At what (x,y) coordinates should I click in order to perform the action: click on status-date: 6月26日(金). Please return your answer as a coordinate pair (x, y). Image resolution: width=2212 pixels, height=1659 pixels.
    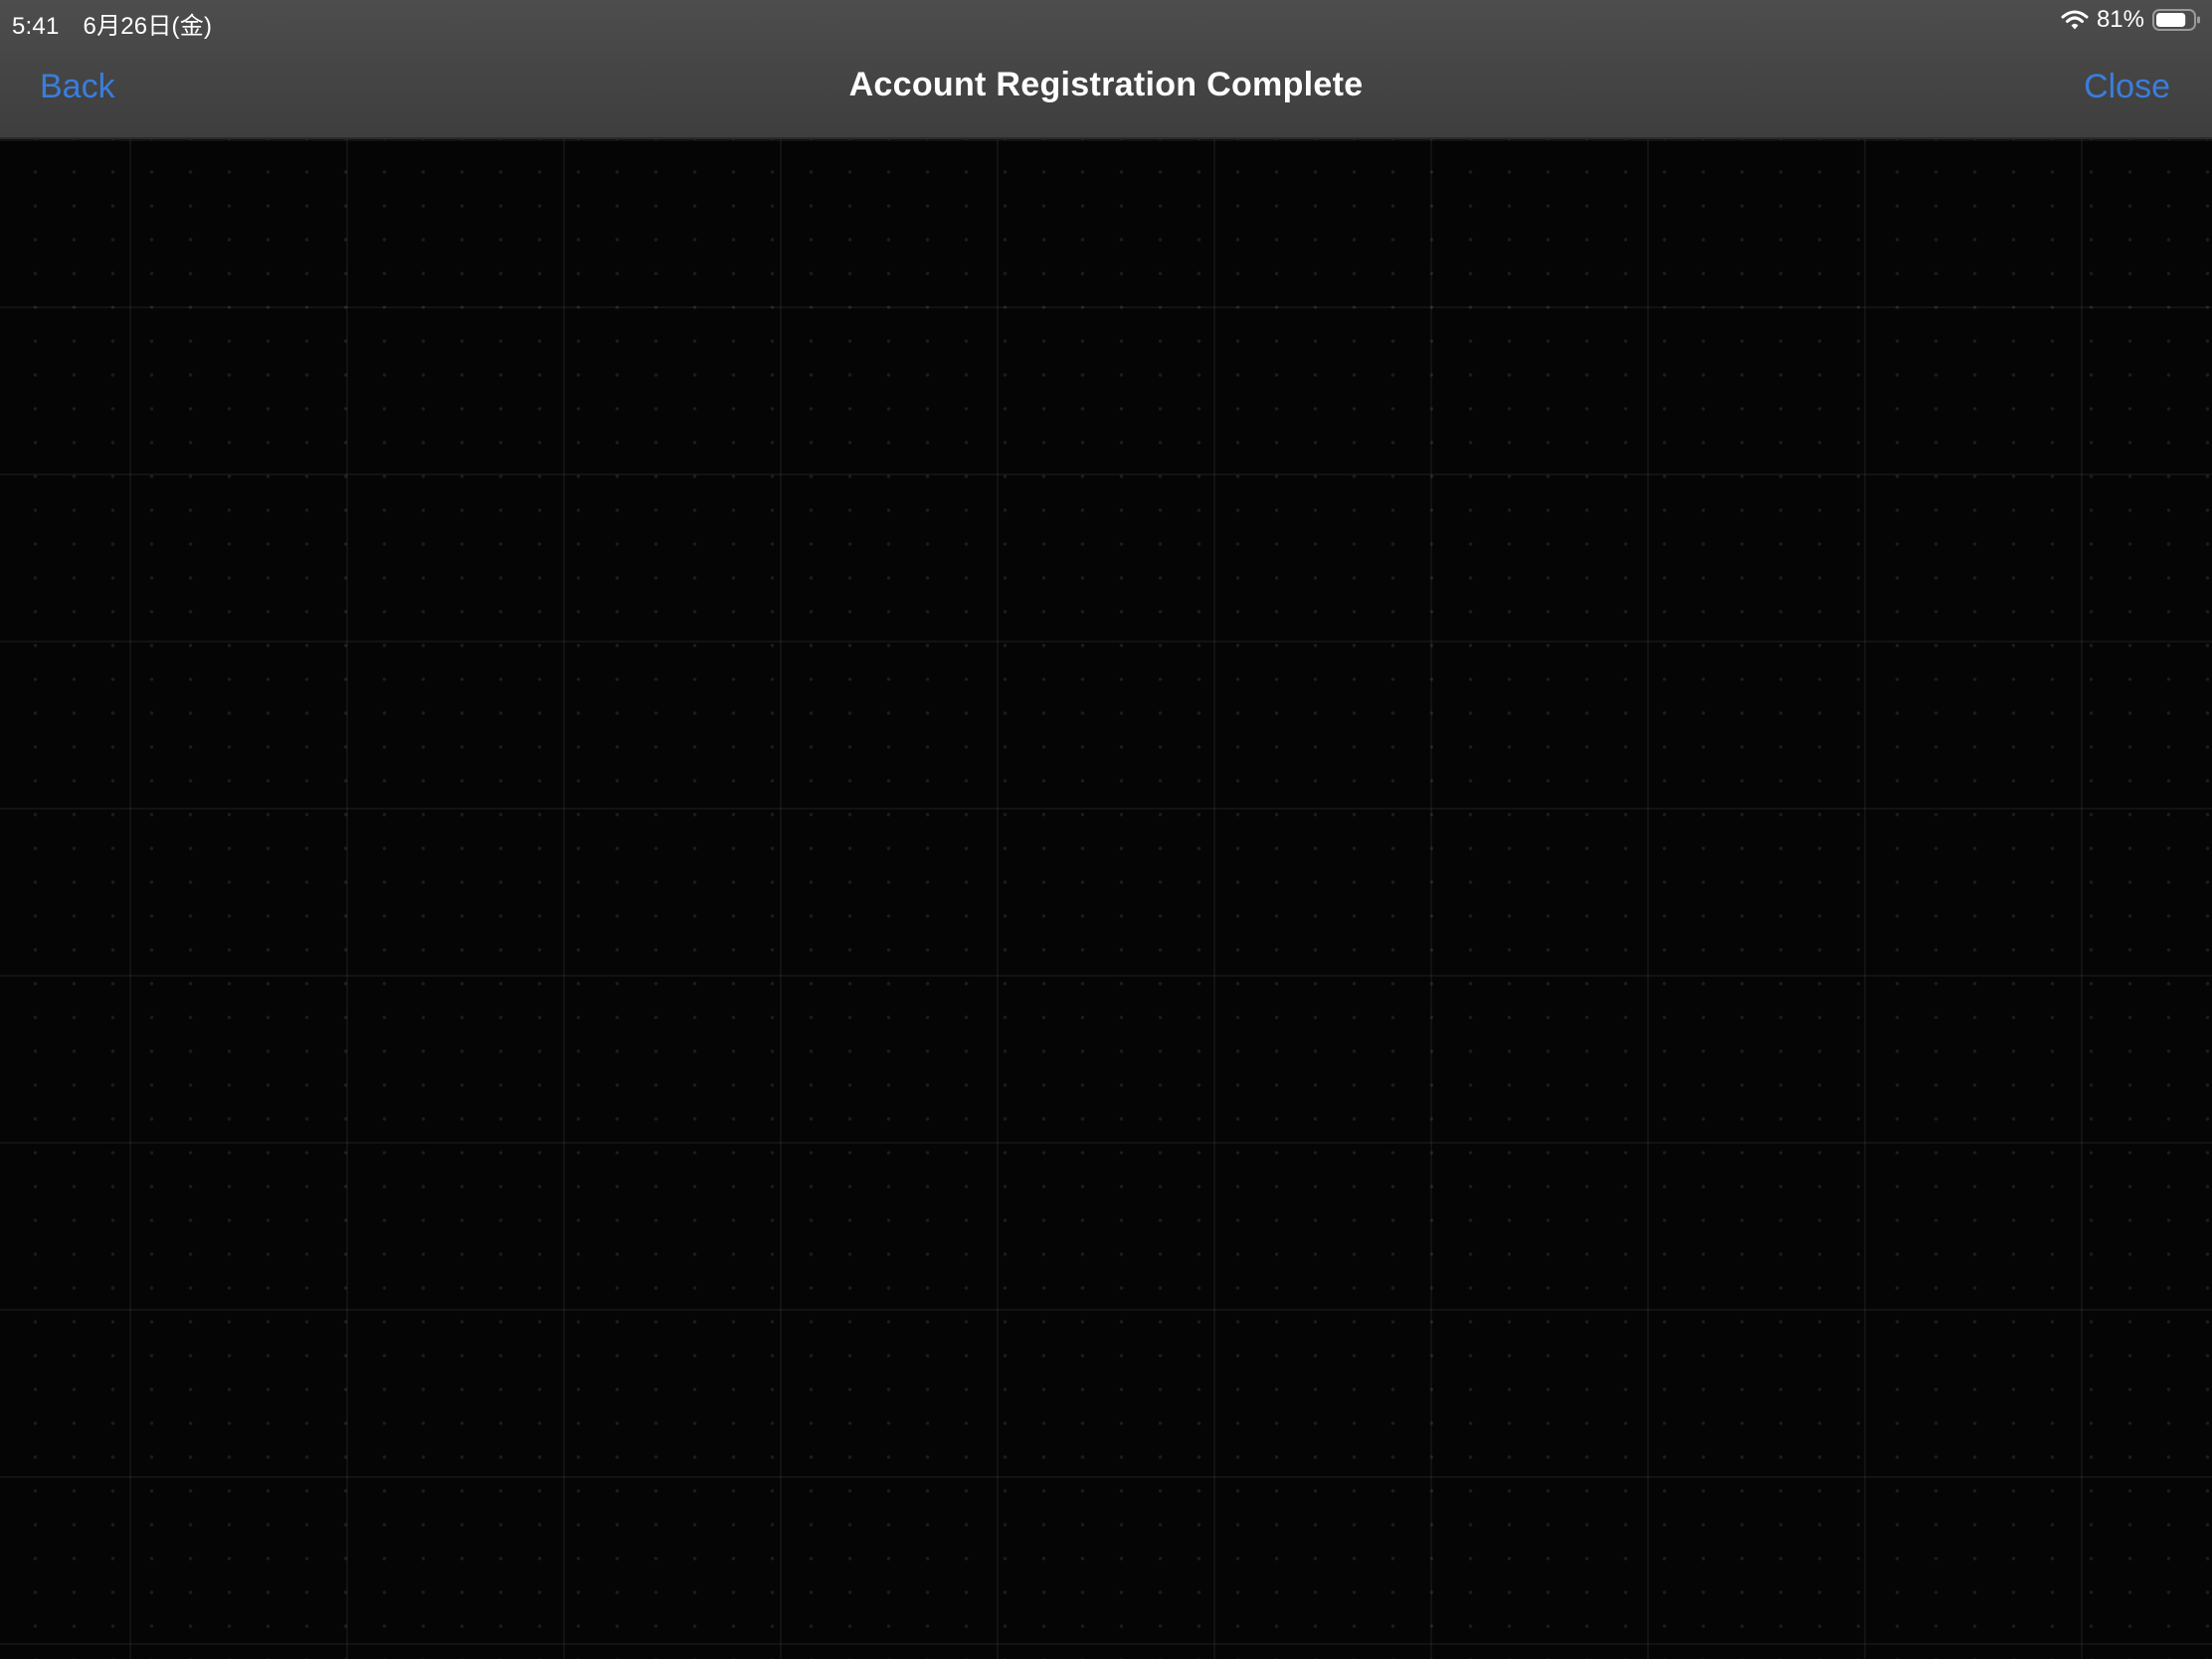
    Looking at the image, I should click on (148, 26).